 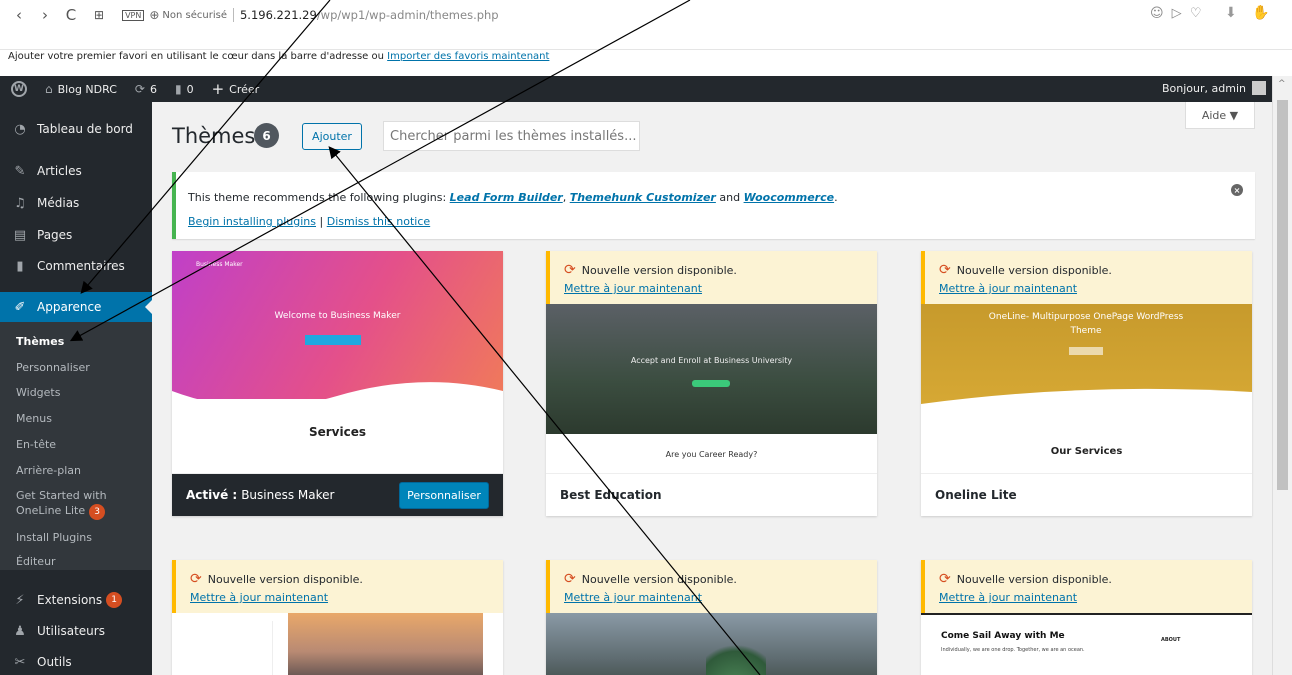 I want to click on plugin-icon: ⚡, so click(x=20, y=600).